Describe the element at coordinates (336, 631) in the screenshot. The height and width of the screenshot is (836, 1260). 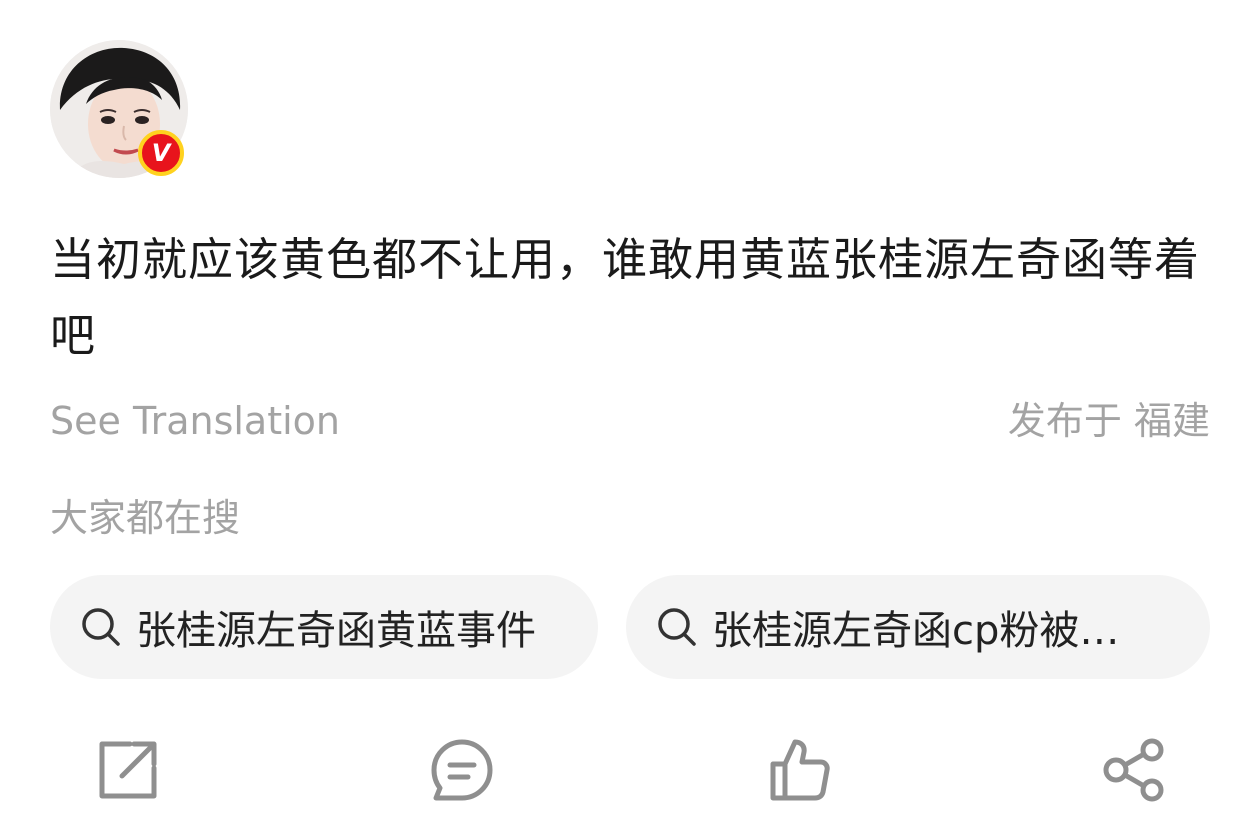
I see `related-search-label: 张桂源左奇函黄蓝事件` at that location.